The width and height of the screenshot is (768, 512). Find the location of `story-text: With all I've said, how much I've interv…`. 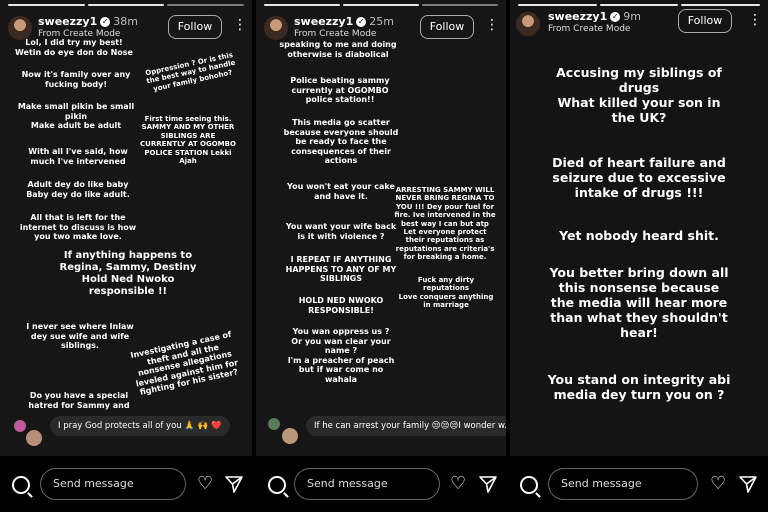

story-text: With all I've said, how much I've interv… is located at coordinates (78, 156).